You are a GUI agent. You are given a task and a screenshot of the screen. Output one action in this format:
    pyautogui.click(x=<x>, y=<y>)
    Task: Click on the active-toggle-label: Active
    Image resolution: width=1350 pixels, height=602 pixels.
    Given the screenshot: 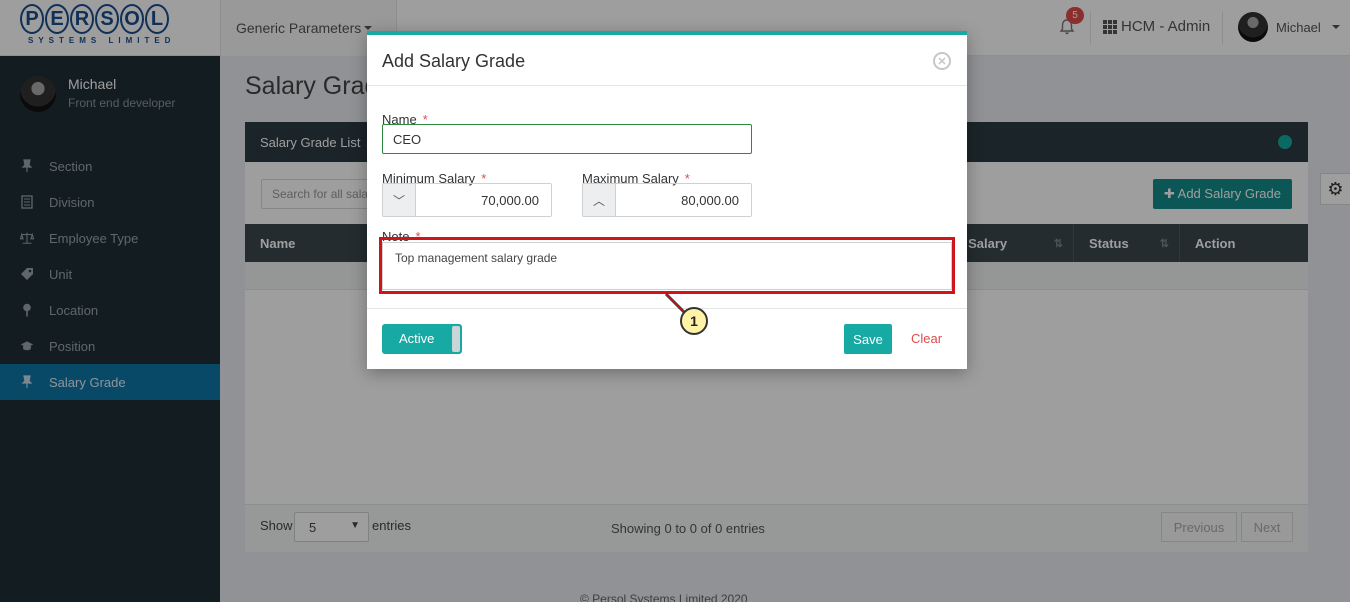 What is the action you would take?
    pyautogui.click(x=417, y=338)
    